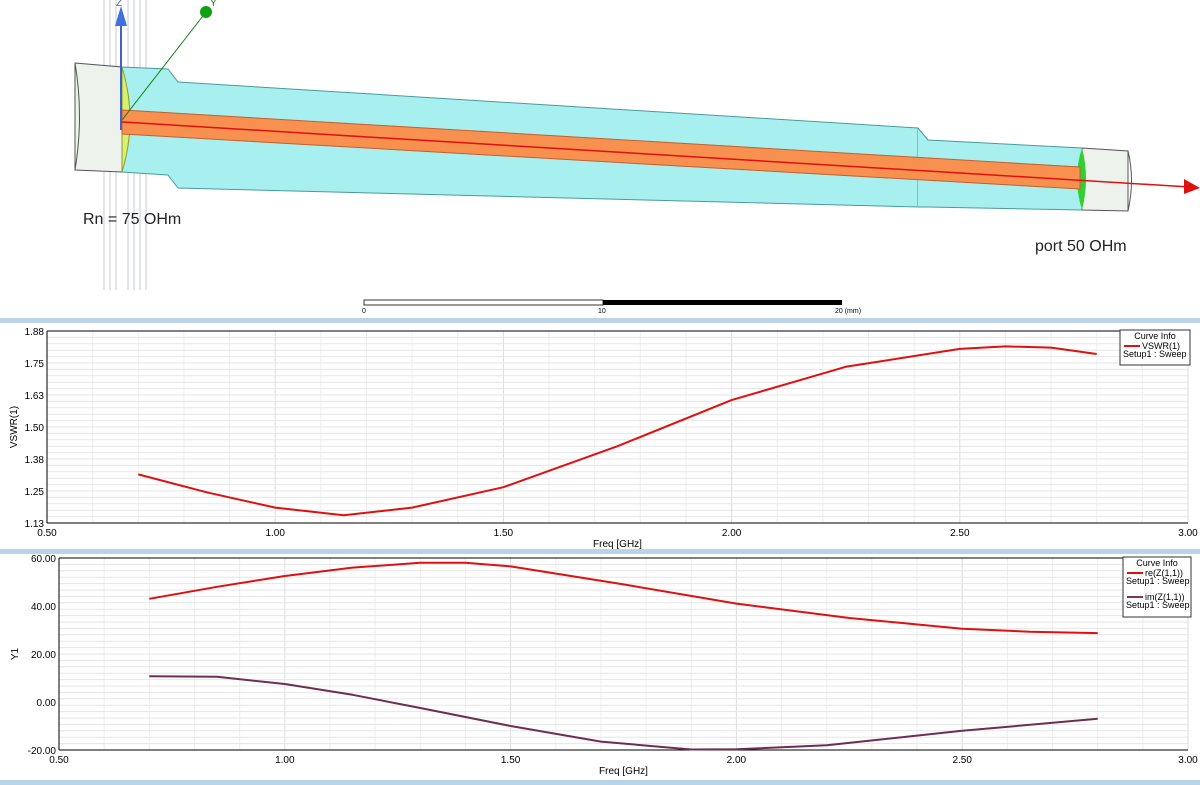 The width and height of the screenshot is (1200, 785). Describe the element at coordinates (35, 332) in the screenshot. I see `y-tick-label: 1.88` at that location.